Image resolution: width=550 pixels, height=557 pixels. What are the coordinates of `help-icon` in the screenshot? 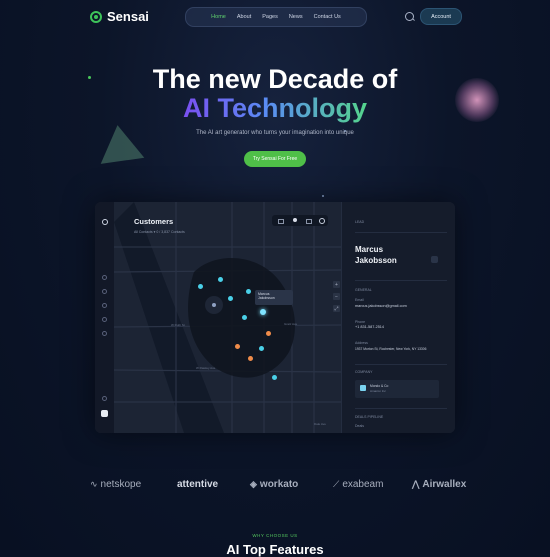 It's located at (104, 398).